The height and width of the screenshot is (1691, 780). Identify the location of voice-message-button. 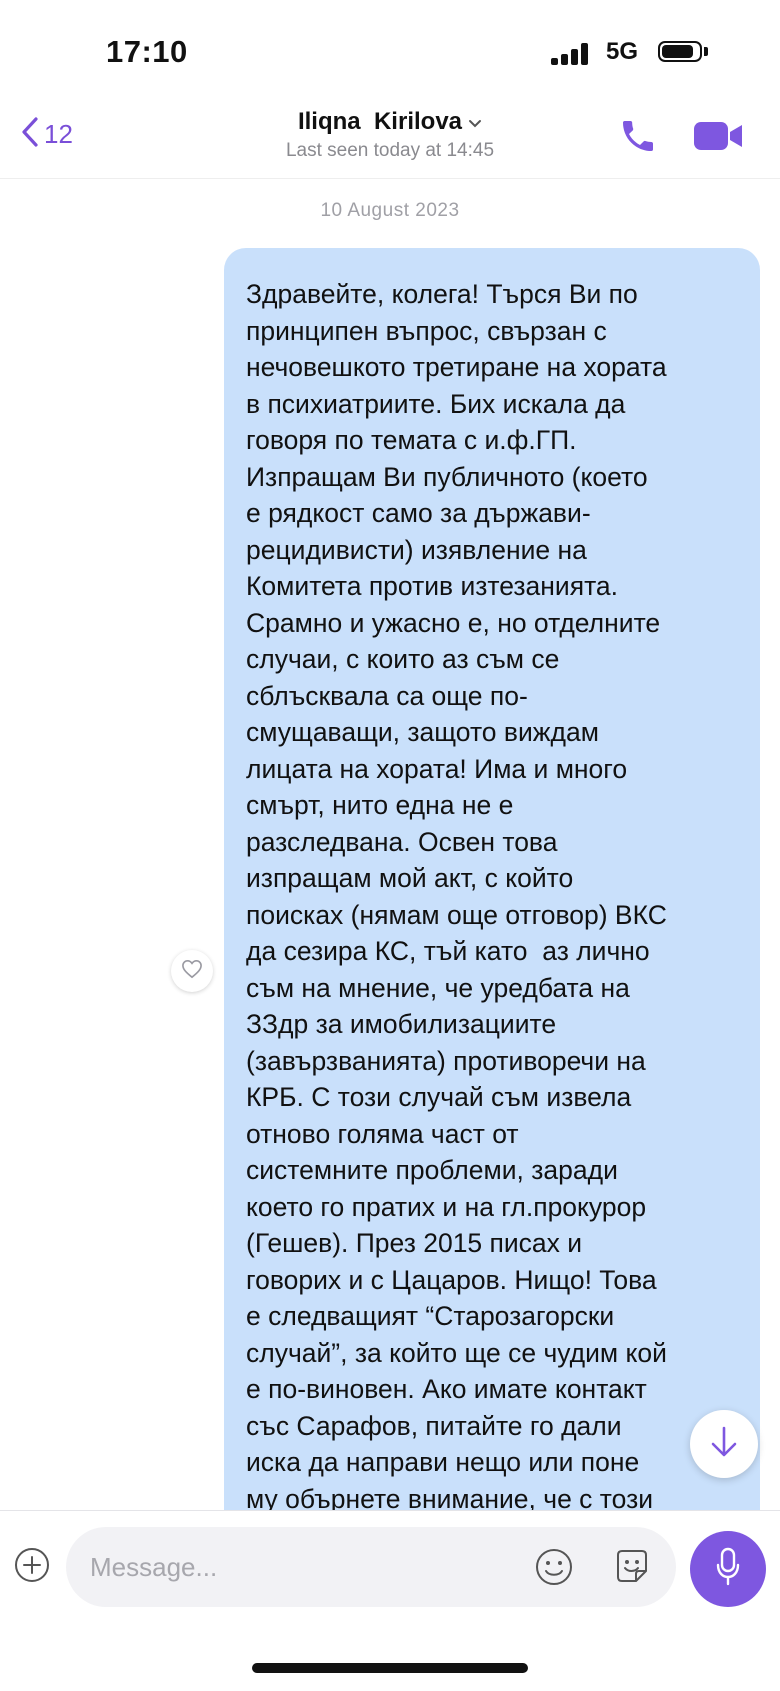
(728, 1569).